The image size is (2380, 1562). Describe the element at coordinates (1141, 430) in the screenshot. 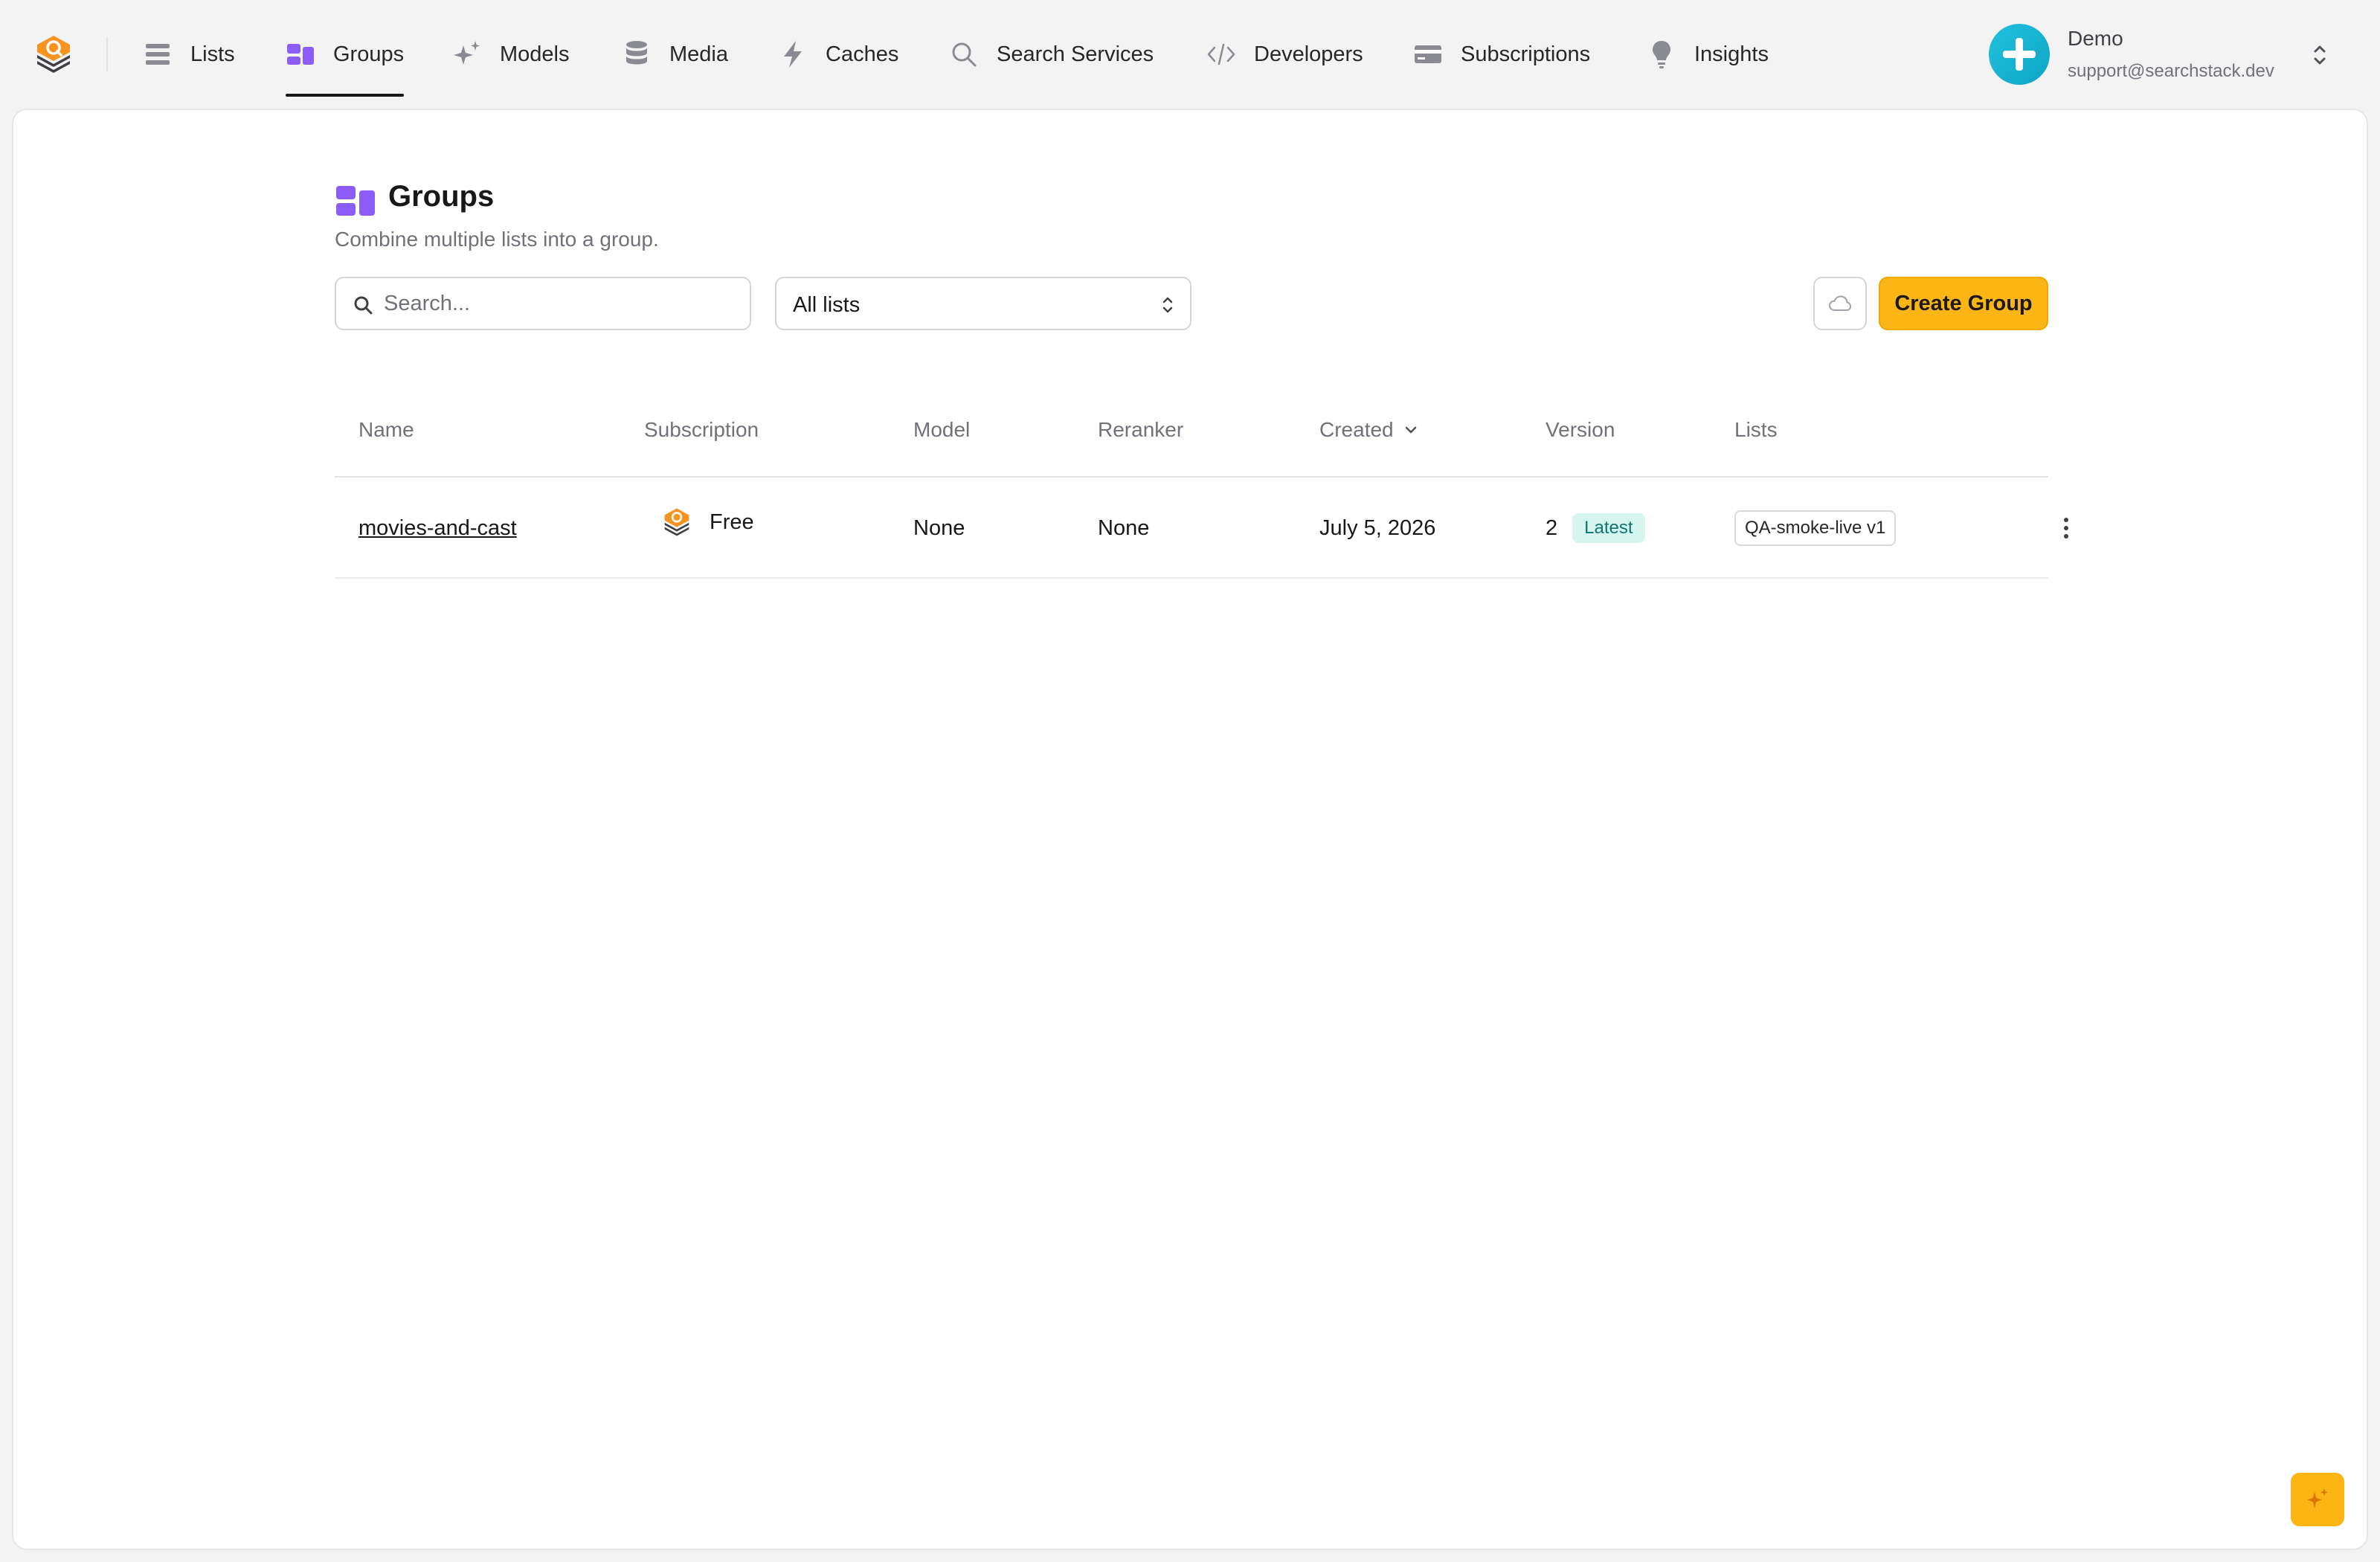

I see `column-header-reranker: Reranker` at that location.